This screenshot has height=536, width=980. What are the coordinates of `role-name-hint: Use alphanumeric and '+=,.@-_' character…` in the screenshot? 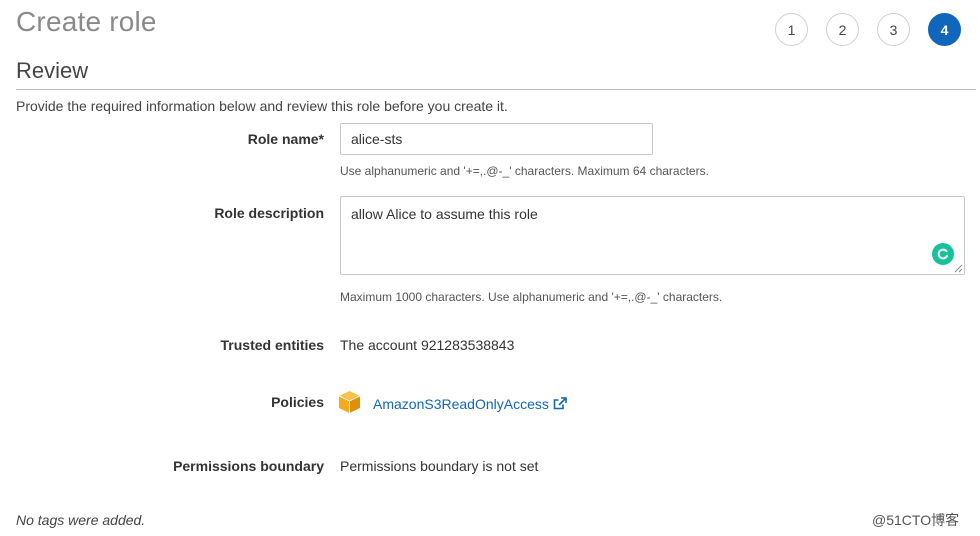 It's located at (524, 171).